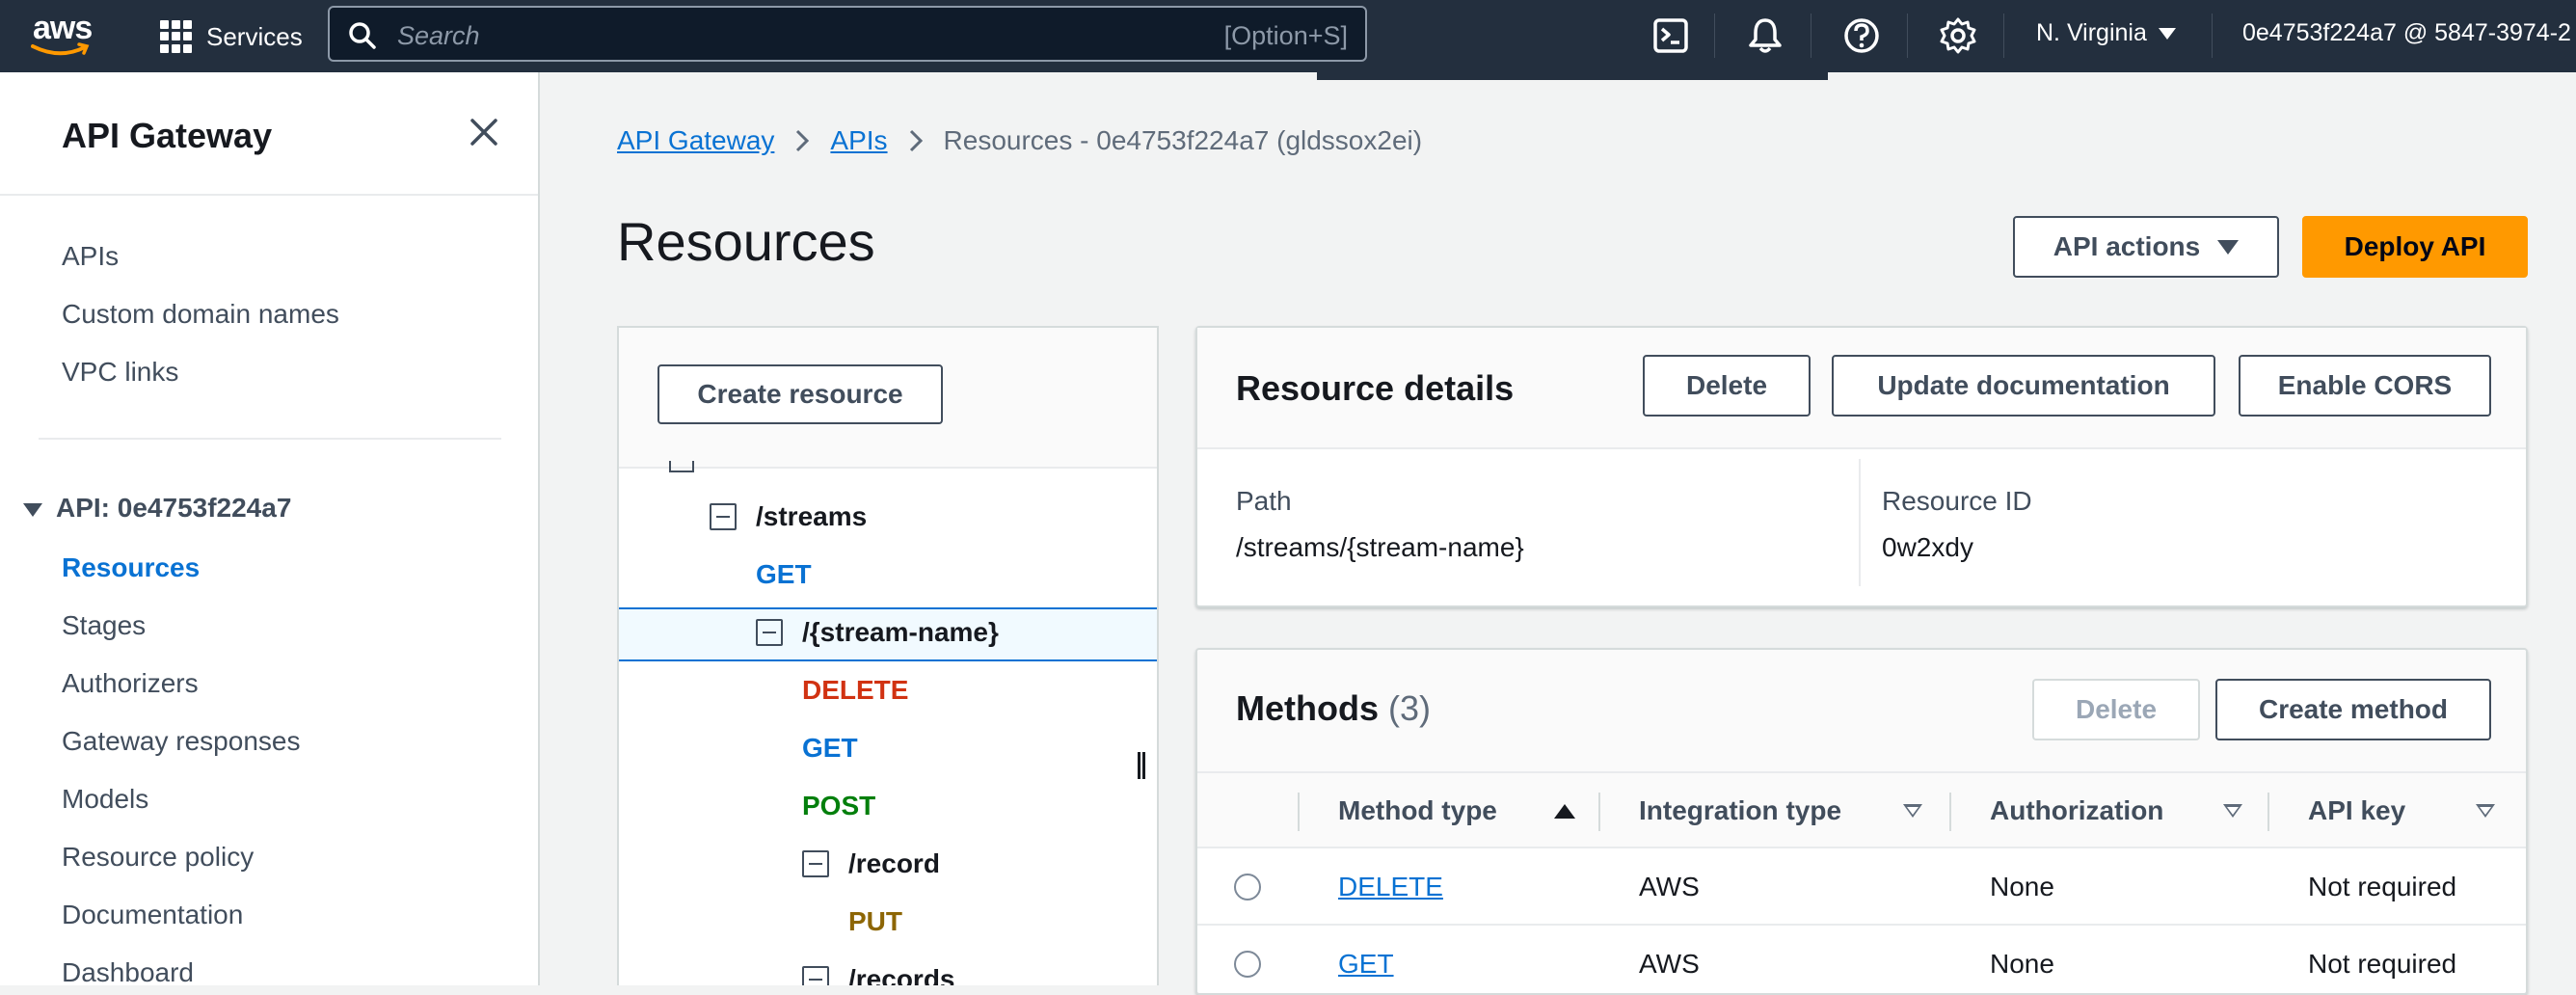  I want to click on panel-resize-handle, so click(1142, 765).